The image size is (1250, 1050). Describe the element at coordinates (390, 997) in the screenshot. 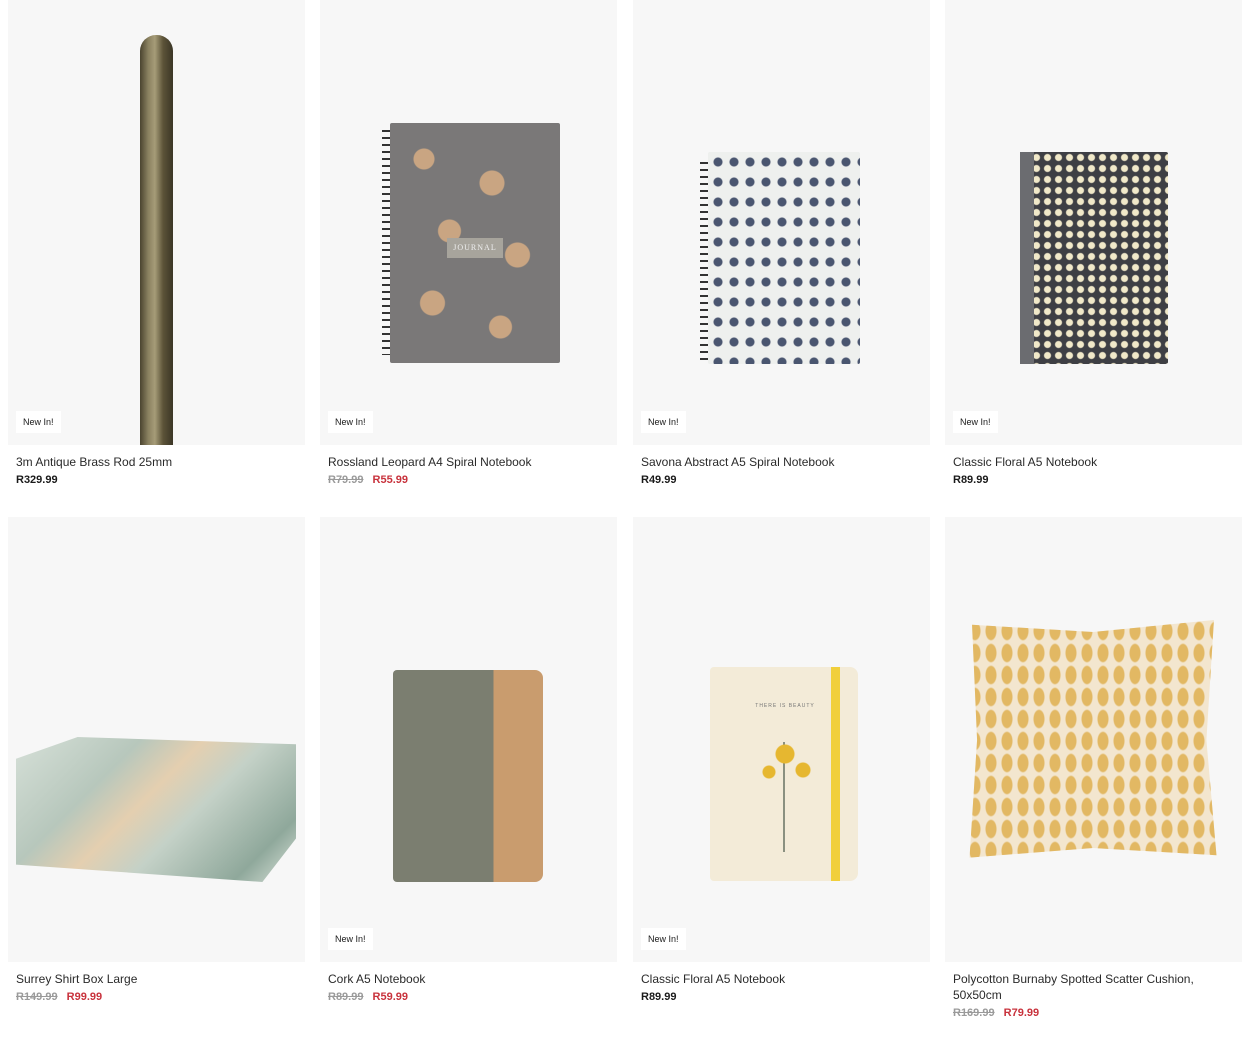

I see `sale-price: R59.99` at that location.